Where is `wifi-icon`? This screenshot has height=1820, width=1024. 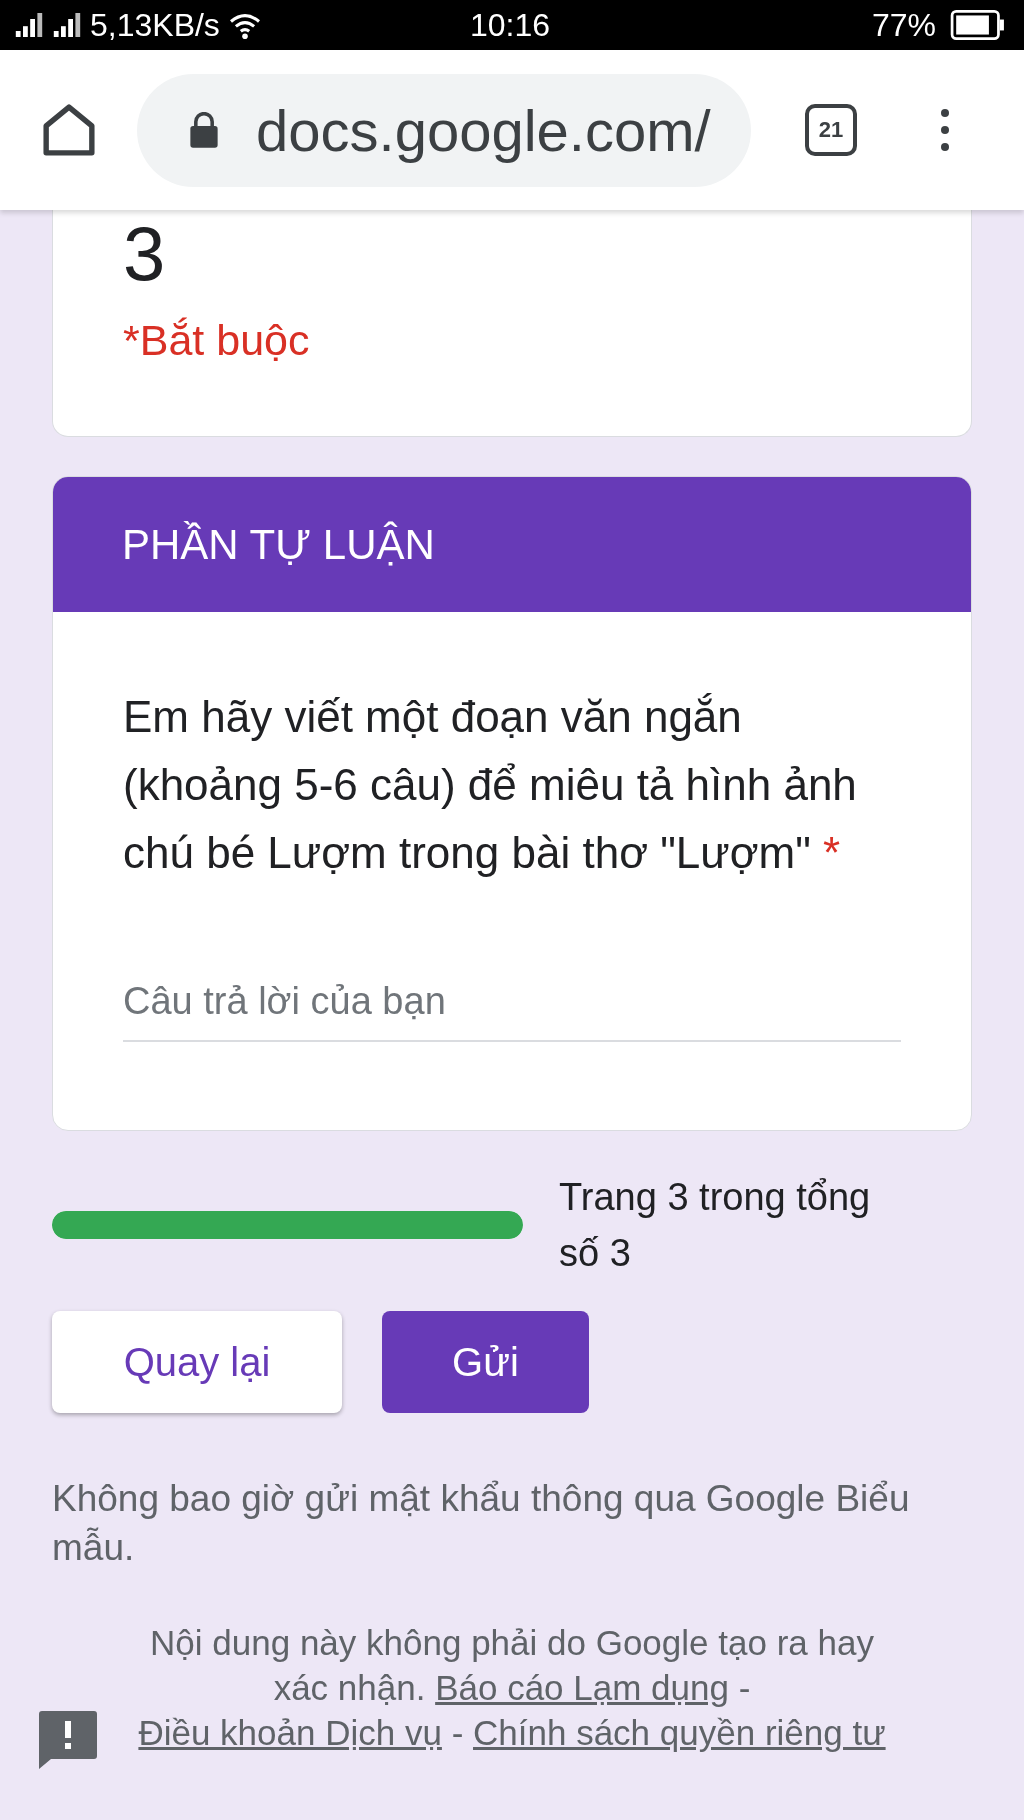 wifi-icon is located at coordinates (244, 25).